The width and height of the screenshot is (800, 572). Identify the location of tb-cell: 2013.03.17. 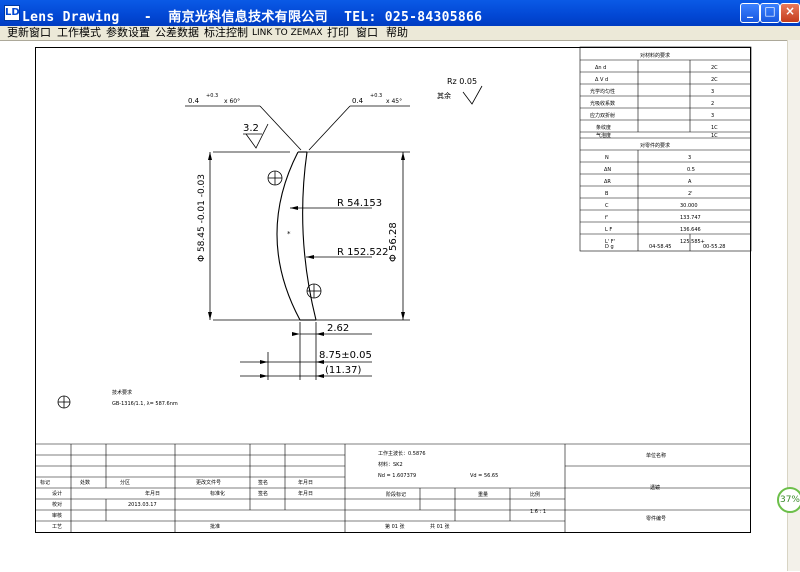
(142, 505).